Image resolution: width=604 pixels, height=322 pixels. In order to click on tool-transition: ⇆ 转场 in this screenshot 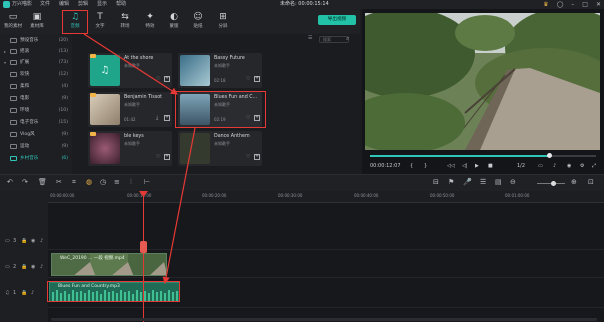, I will do `click(125, 21)`.